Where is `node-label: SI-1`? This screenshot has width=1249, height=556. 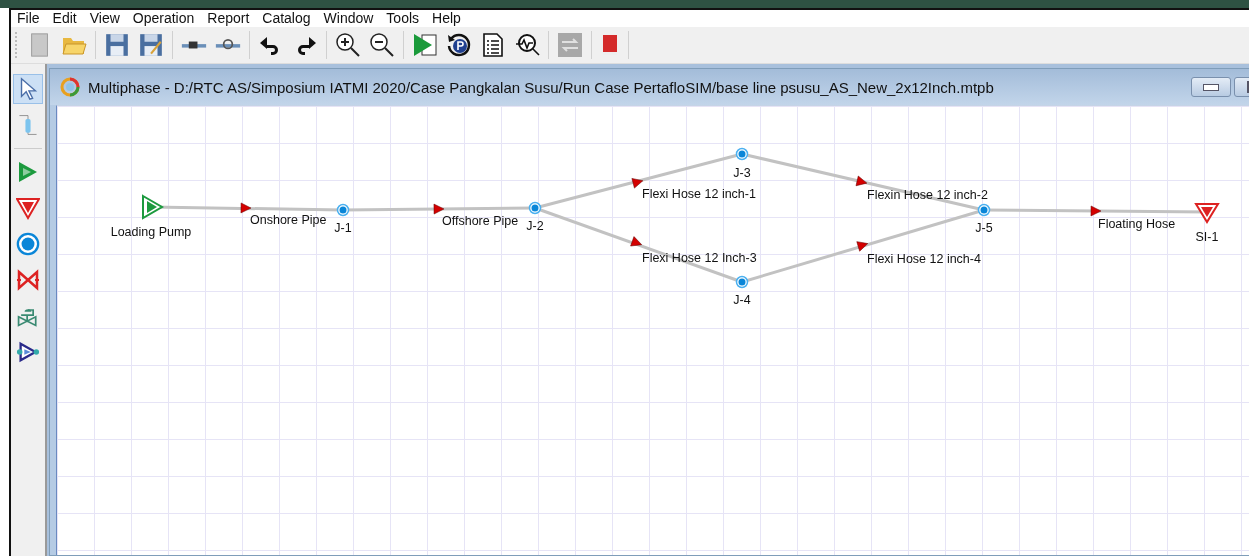 node-label: SI-1 is located at coordinates (1207, 237).